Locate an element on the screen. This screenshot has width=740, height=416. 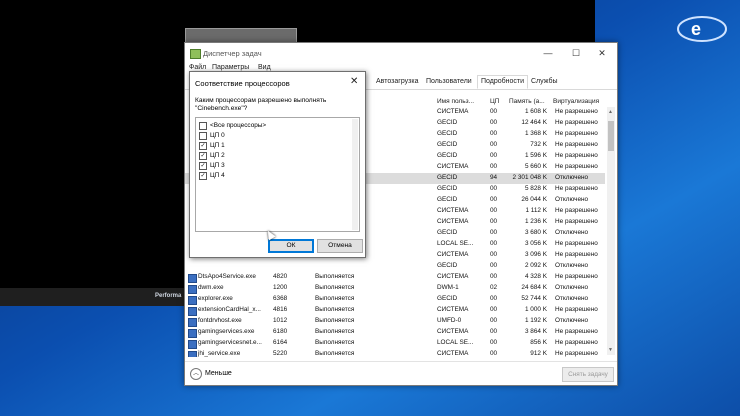
ok-button: ОК is located at coordinates (291, 246).